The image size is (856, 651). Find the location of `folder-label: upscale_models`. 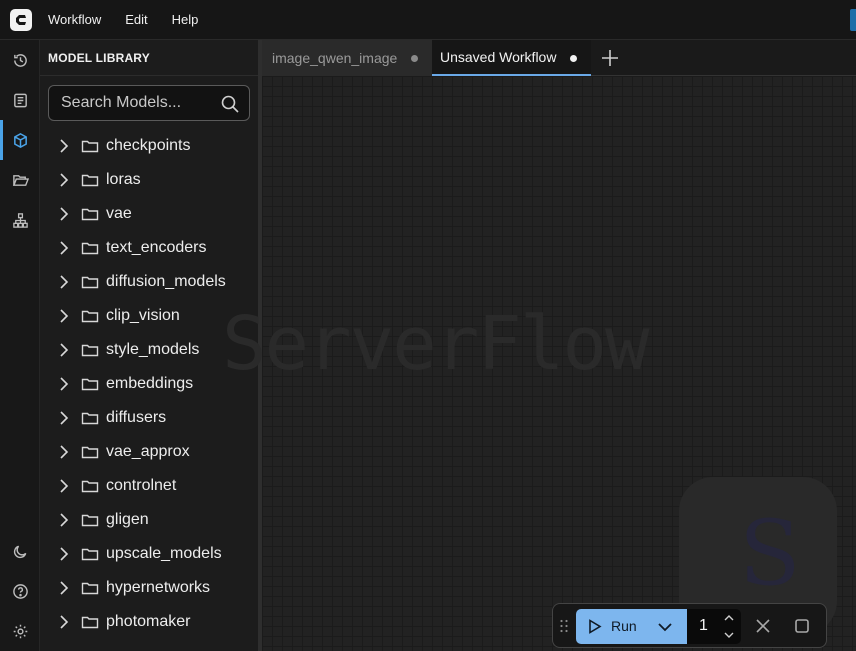

folder-label: upscale_models is located at coordinates (164, 553).